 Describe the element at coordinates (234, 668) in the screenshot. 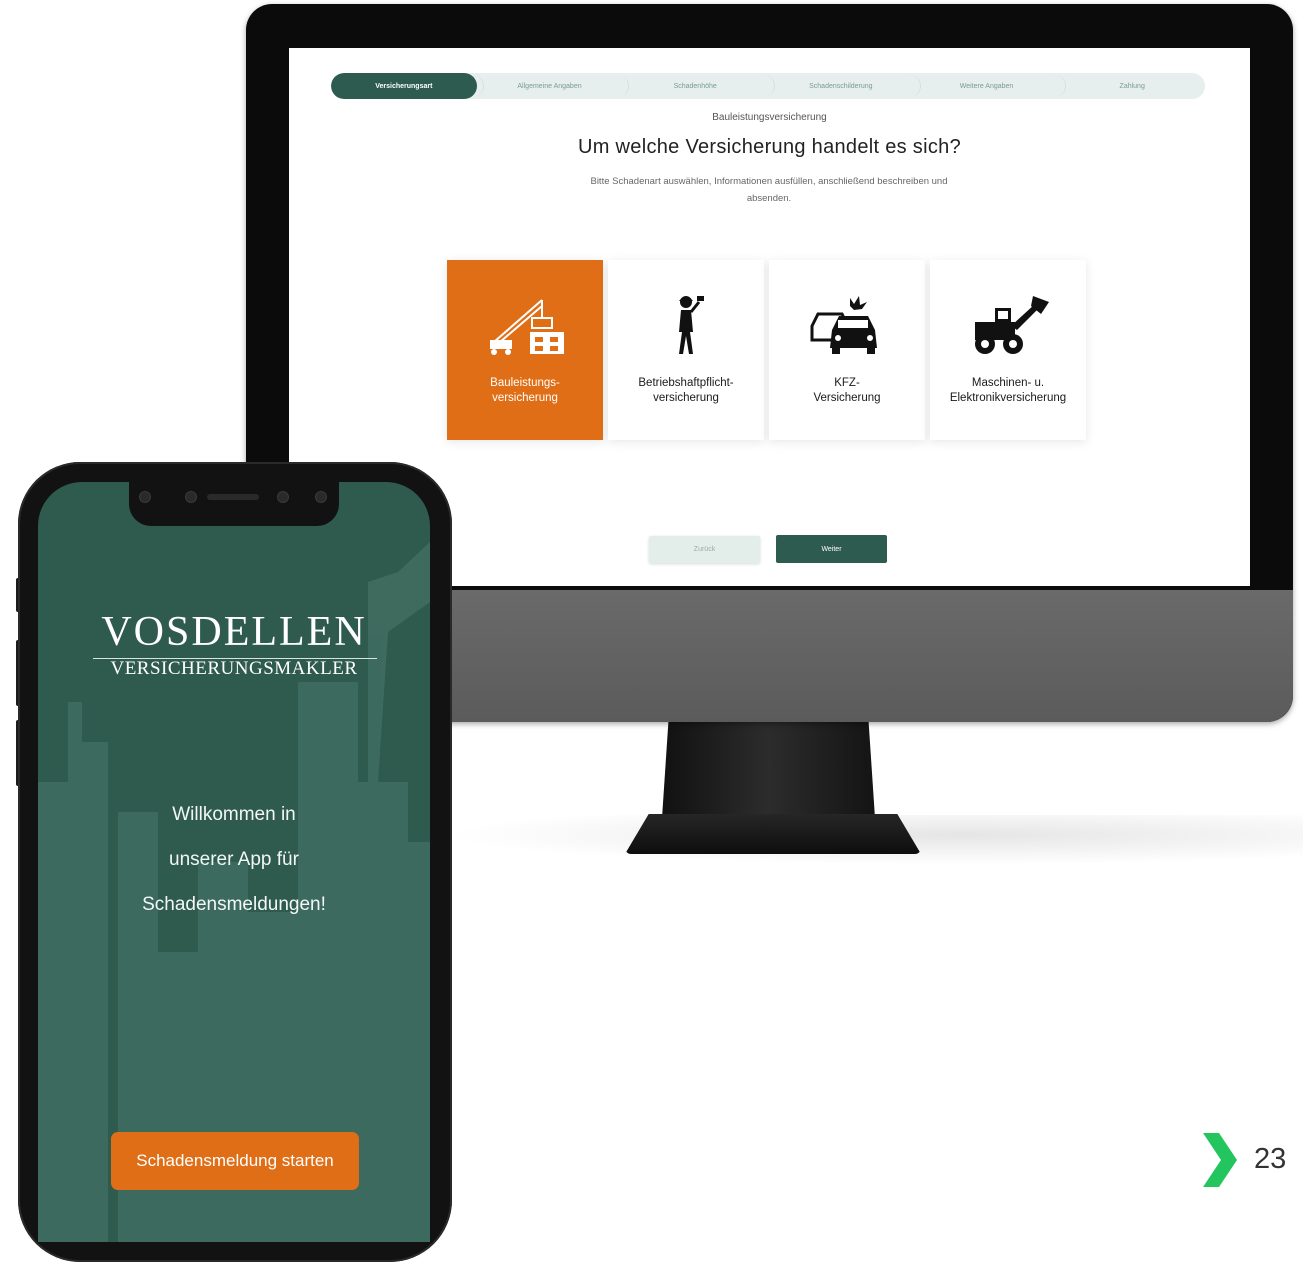

I see `brand-logo-subtitle: VERSICHERUNGSMAKLER` at that location.